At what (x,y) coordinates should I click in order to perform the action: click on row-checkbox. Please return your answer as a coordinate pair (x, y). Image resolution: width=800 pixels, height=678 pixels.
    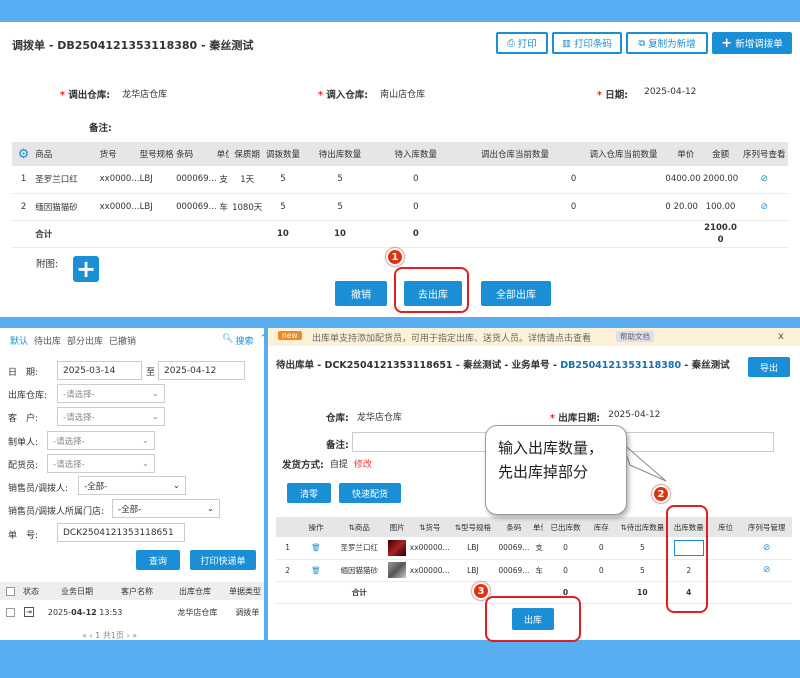
    Looking at the image, I should click on (10, 612).